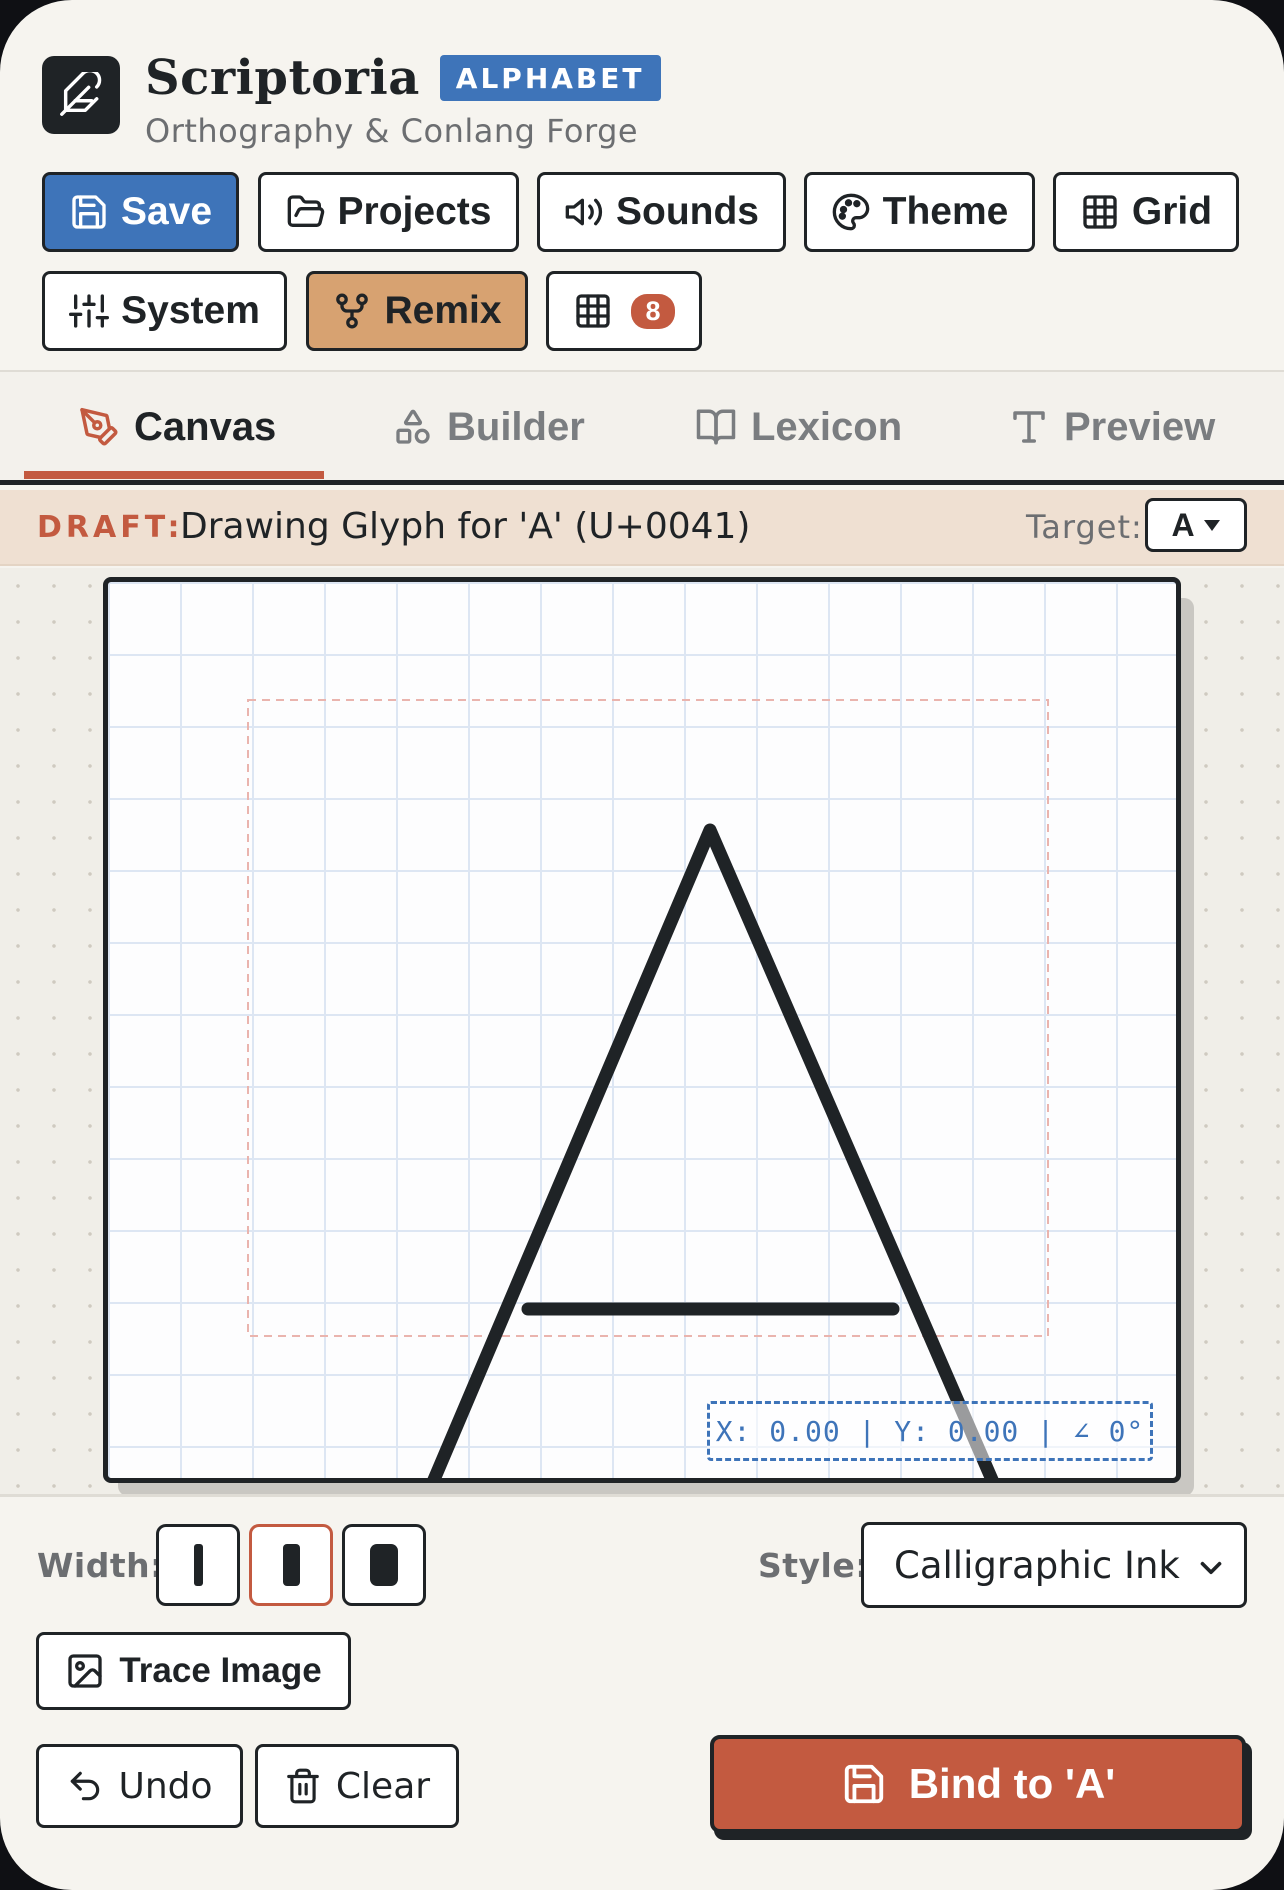 This screenshot has width=1284, height=1890. What do you see at coordinates (813, 1565) in the screenshot?
I see `style-label: Style:` at bounding box center [813, 1565].